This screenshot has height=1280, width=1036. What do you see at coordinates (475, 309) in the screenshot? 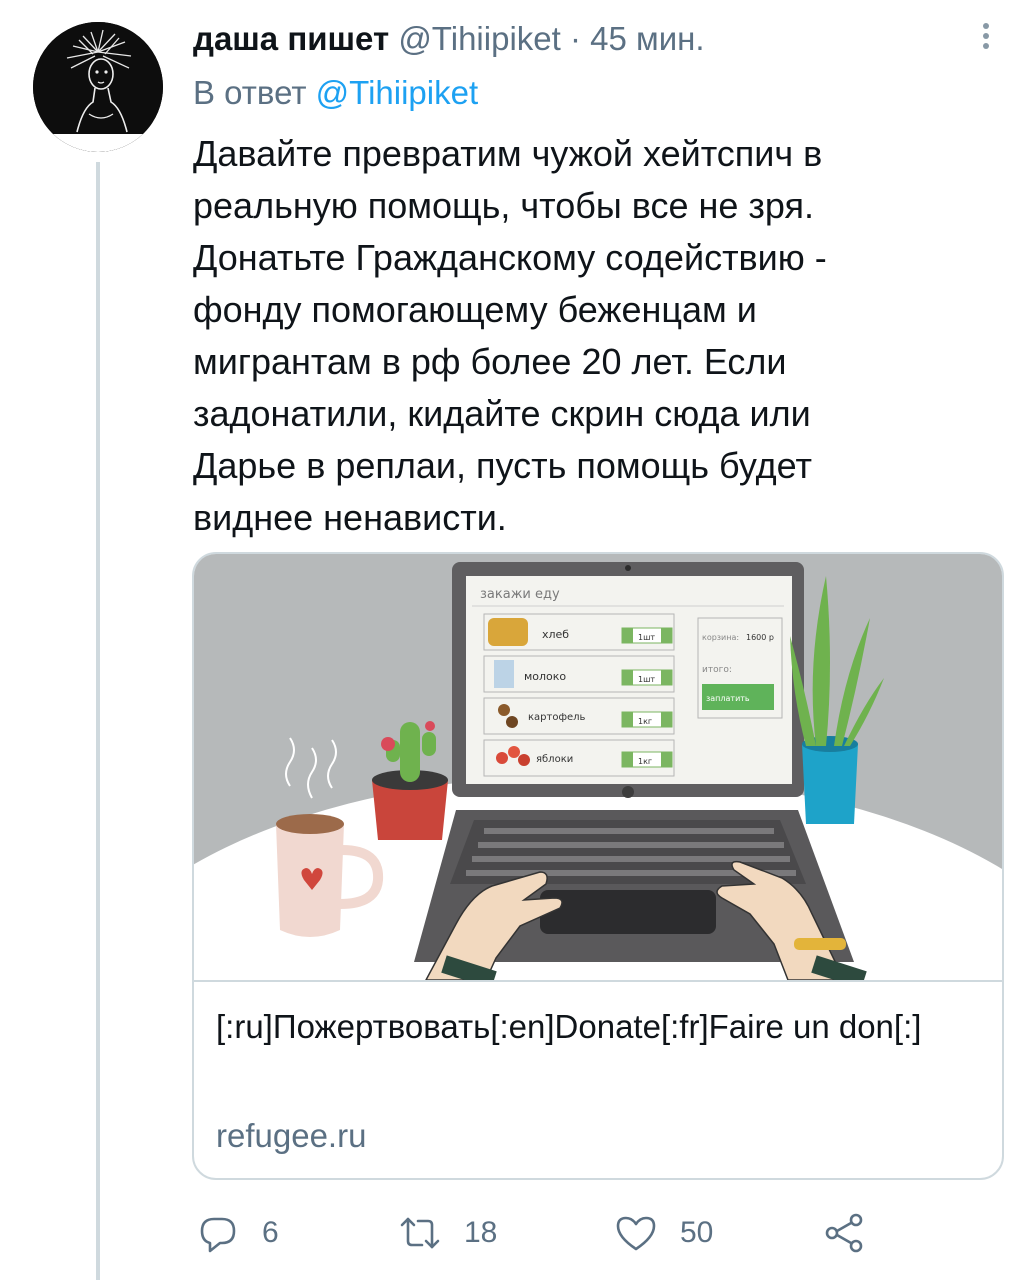
I see `tweet-text-line: фонду помогающему беженцам и` at bounding box center [475, 309].